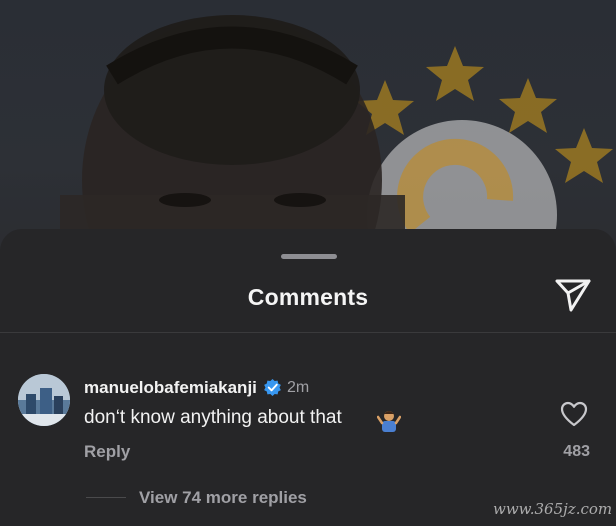  What do you see at coordinates (213, 417) in the screenshot?
I see `comment-text: don‘t know anything about that` at bounding box center [213, 417].